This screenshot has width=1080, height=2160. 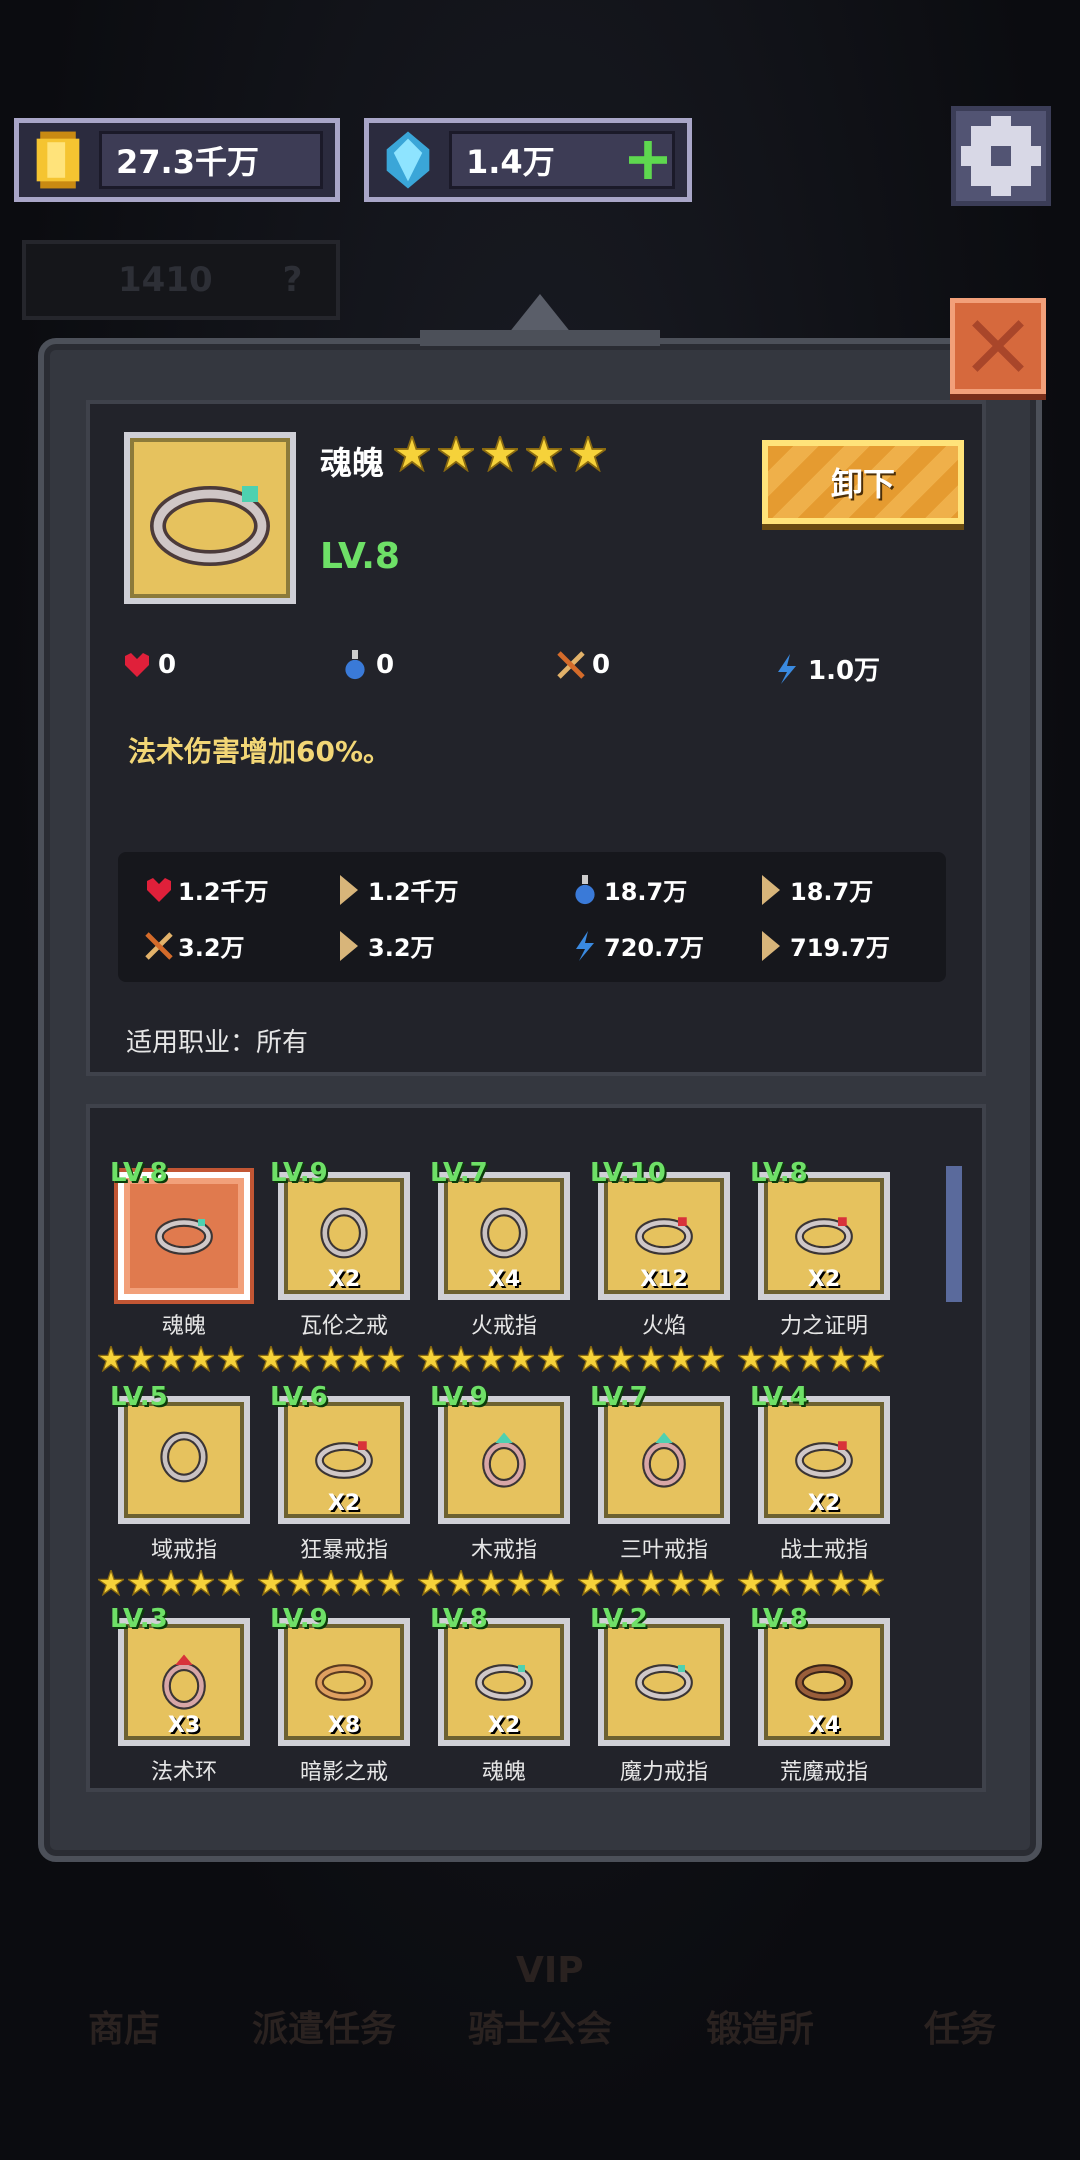 I want to click on nav-vip-badge: VIP, so click(x=550, y=1970).